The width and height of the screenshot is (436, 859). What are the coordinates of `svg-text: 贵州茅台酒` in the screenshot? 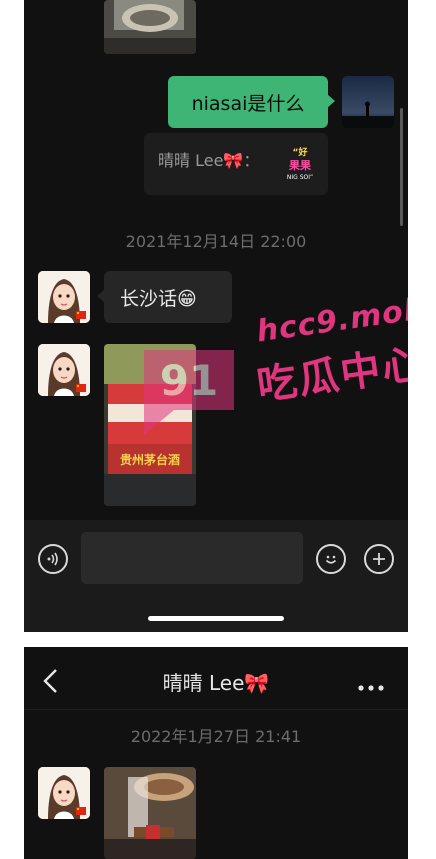 It's located at (150, 459).